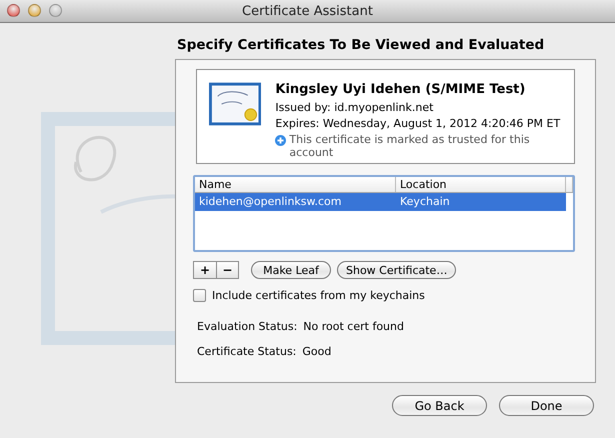  I want to click on go-back-button: Go Back, so click(439, 405).